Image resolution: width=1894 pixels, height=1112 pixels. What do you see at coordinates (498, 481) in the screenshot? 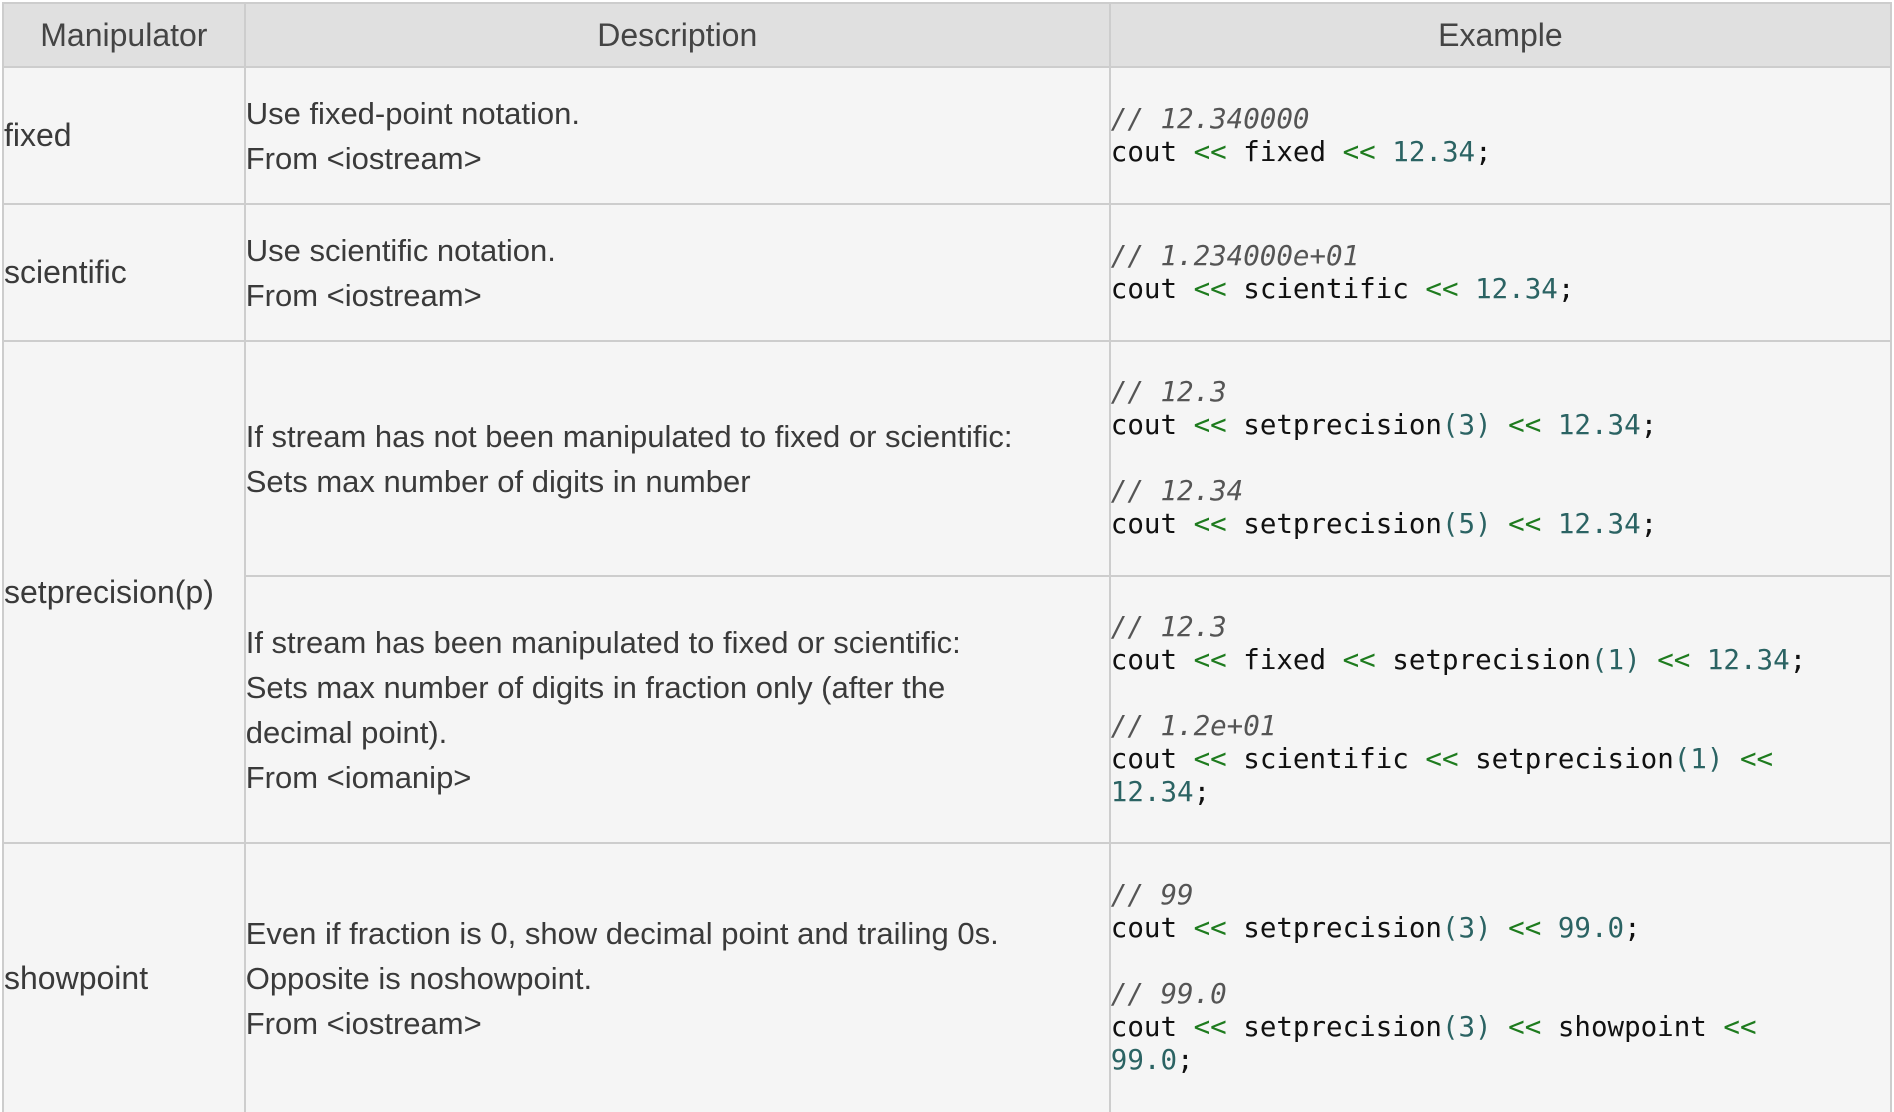
I see `description-line: Sets max number of digits in number` at bounding box center [498, 481].